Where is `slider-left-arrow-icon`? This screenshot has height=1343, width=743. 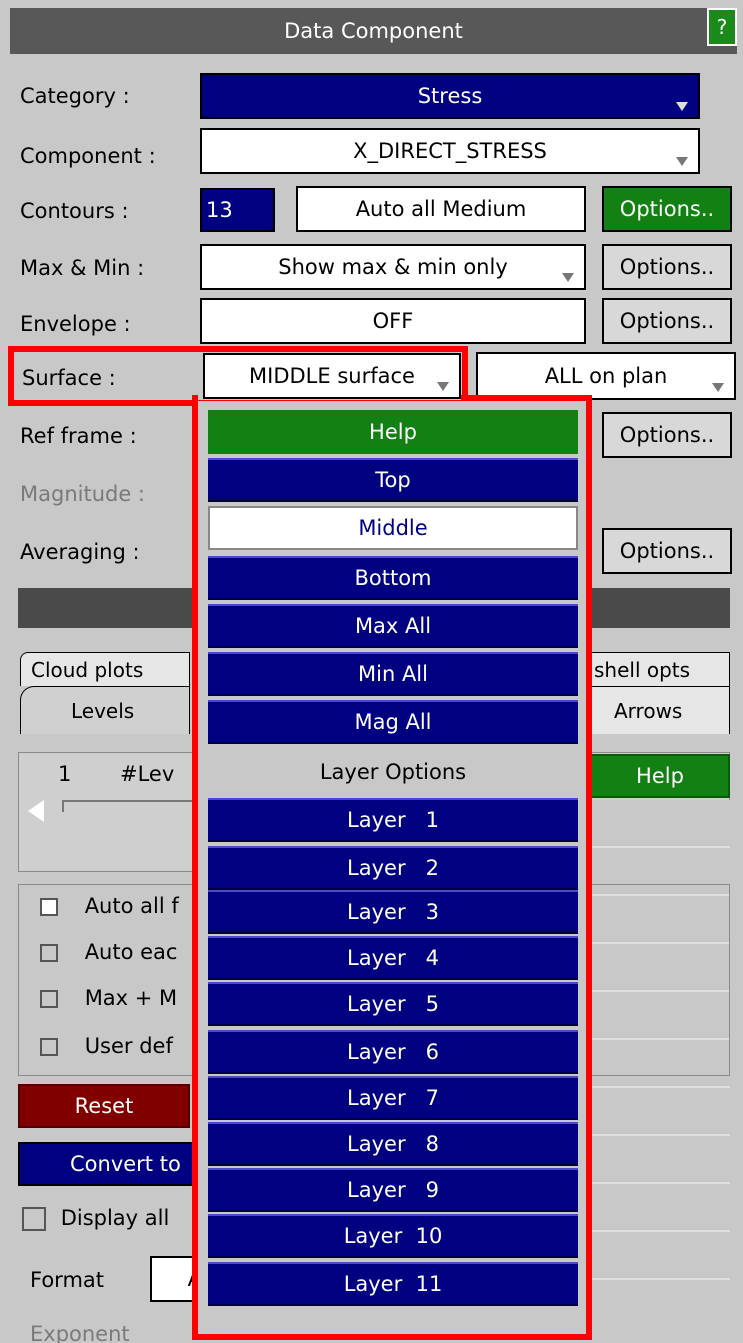 slider-left-arrow-icon is located at coordinates (36, 811).